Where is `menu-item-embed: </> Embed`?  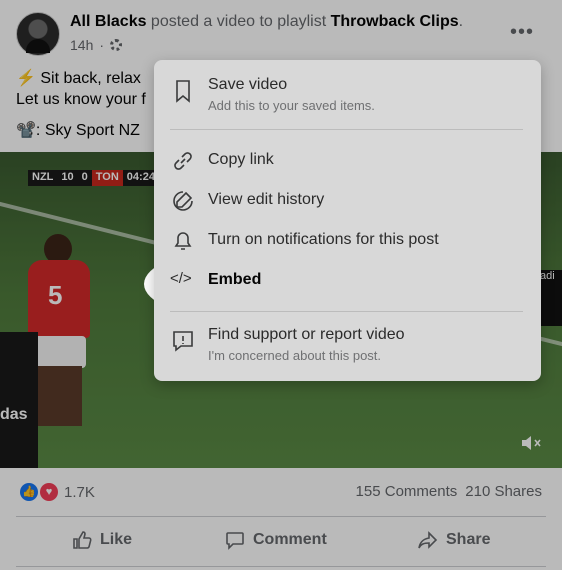
menu-item-embed: </> Embed is located at coordinates (347, 281).